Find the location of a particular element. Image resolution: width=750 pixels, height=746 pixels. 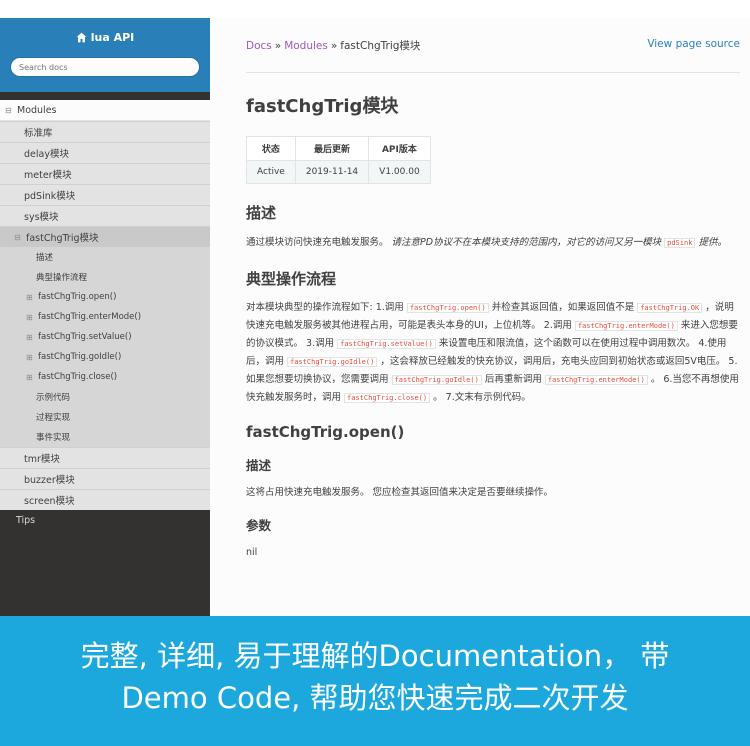

sidebar-item-label: fastChgTrig.close() is located at coordinates (78, 377).